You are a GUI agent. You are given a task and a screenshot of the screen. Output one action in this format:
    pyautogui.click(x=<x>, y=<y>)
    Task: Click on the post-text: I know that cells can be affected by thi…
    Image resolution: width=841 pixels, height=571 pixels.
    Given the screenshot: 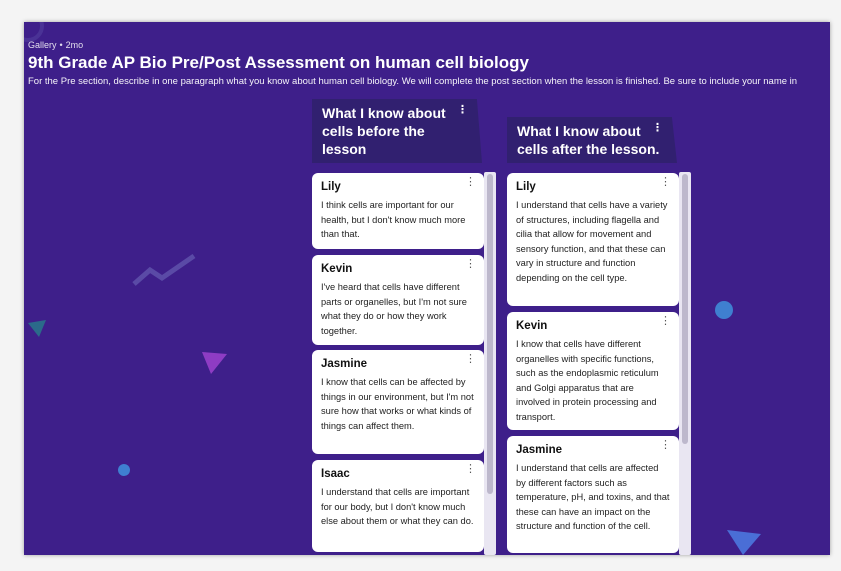 What is the action you would take?
    pyautogui.click(x=397, y=404)
    